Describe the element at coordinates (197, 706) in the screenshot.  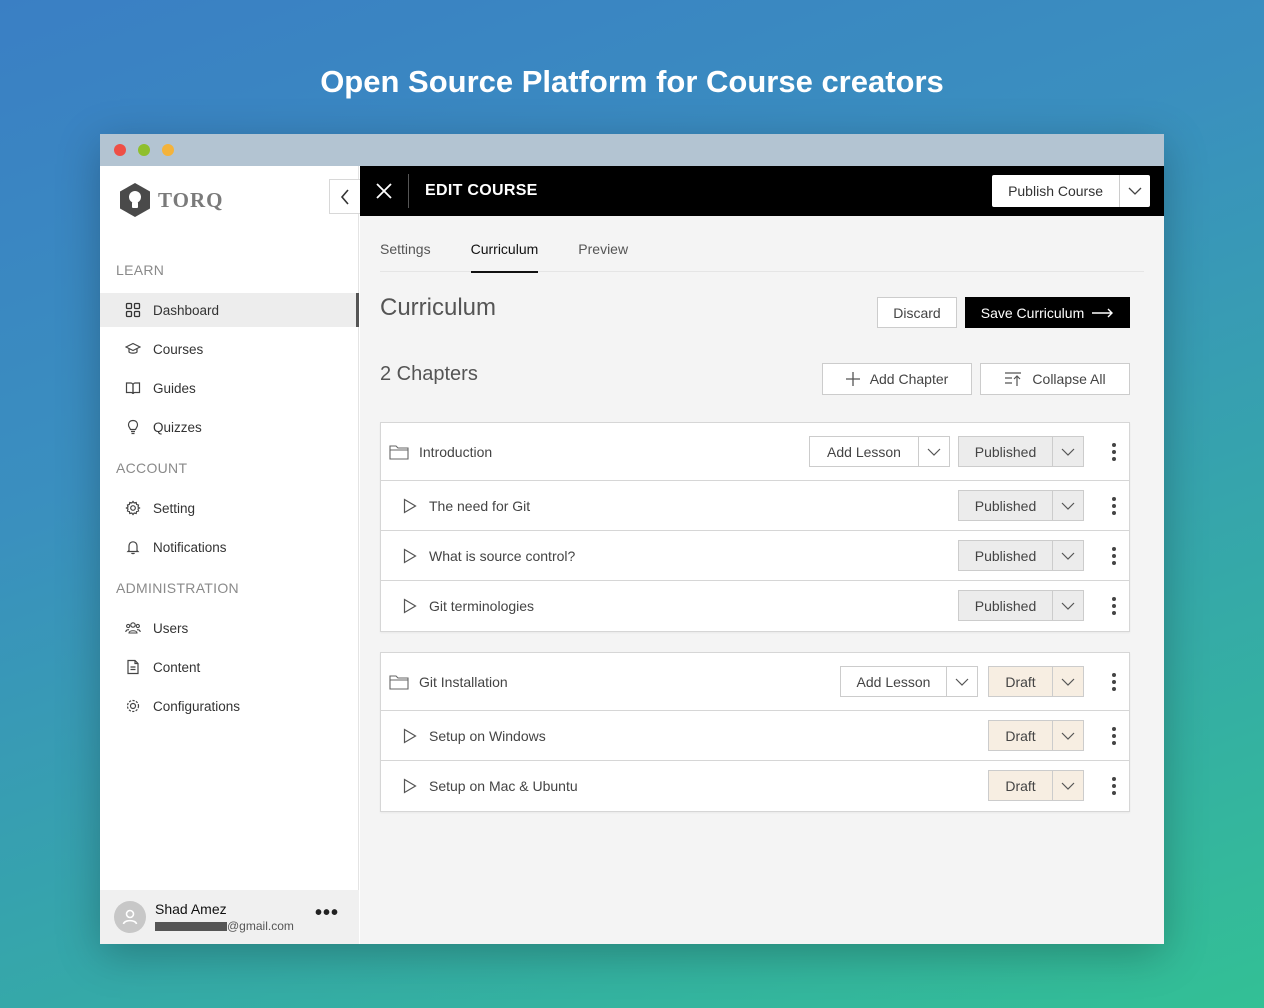
I see `sidebar-item-label: Configurations` at that location.